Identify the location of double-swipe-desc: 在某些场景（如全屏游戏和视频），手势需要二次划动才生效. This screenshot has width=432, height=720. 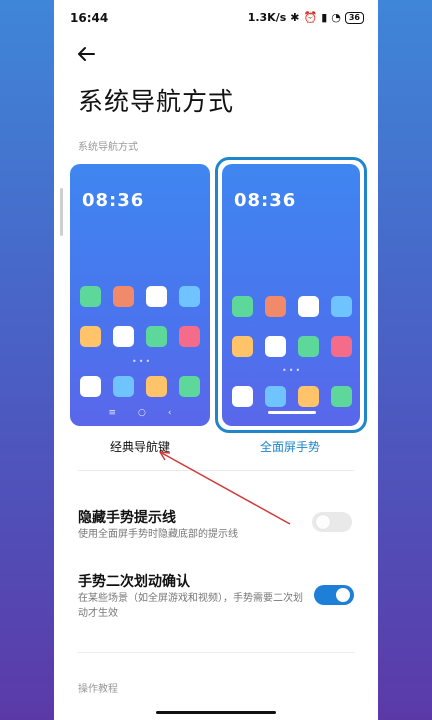
(190, 606).